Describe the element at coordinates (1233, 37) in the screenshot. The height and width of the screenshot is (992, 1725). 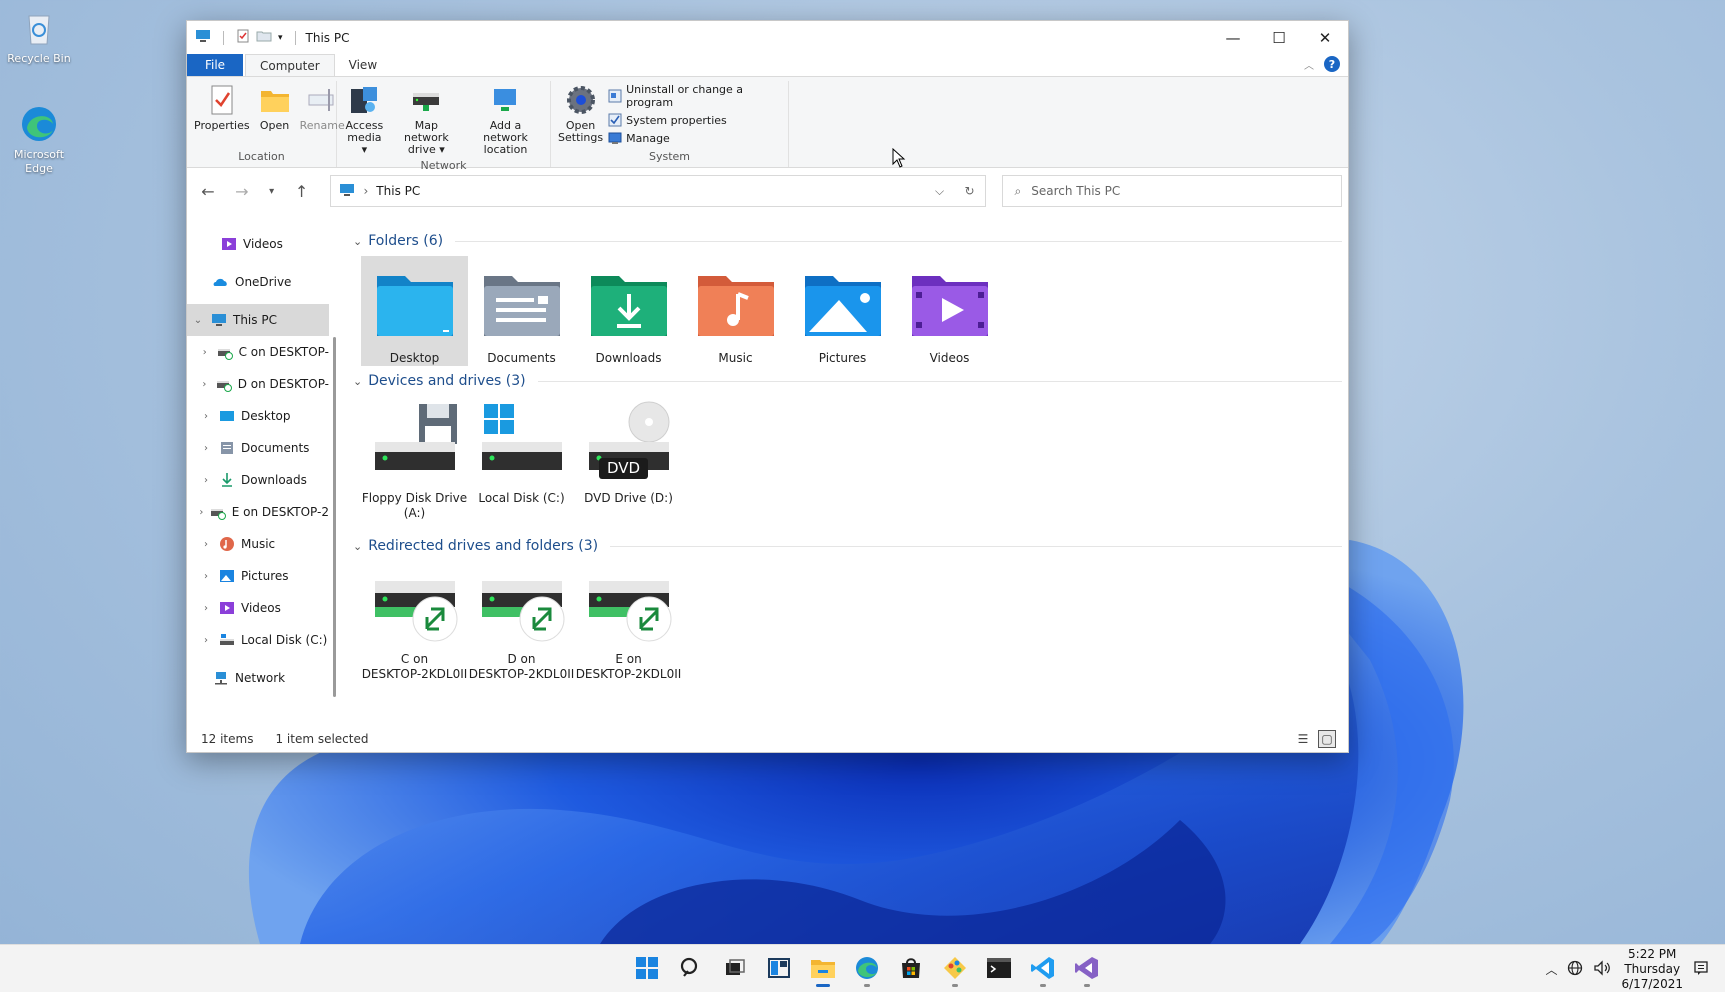
I see `minimize-button: —` at that location.